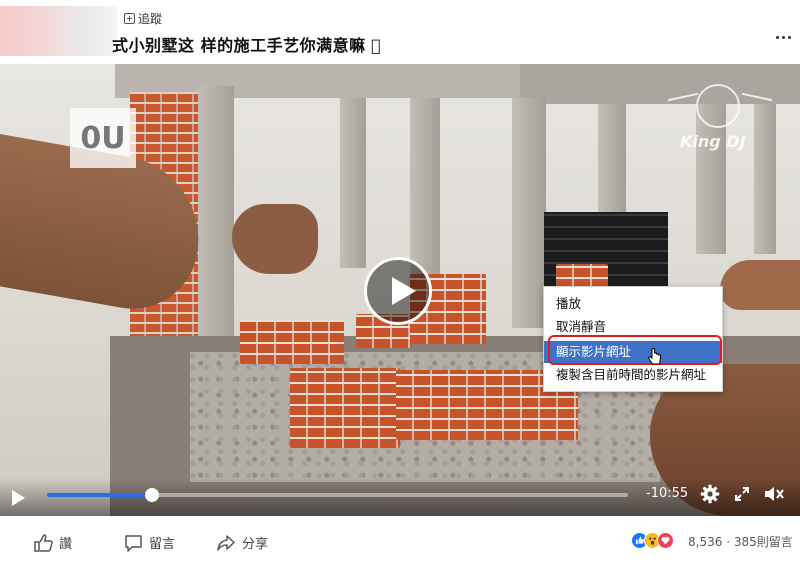 The height and width of the screenshot is (564, 800). What do you see at coordinates (275, 239) in the screenshot?
I see `left-hand-fingers` at bounding box center [275, 239].